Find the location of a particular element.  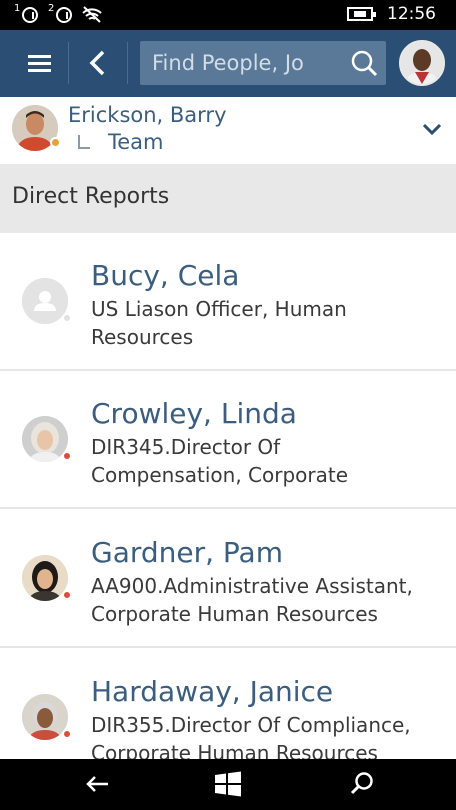

back-icon is located at coordinates (97, 784).